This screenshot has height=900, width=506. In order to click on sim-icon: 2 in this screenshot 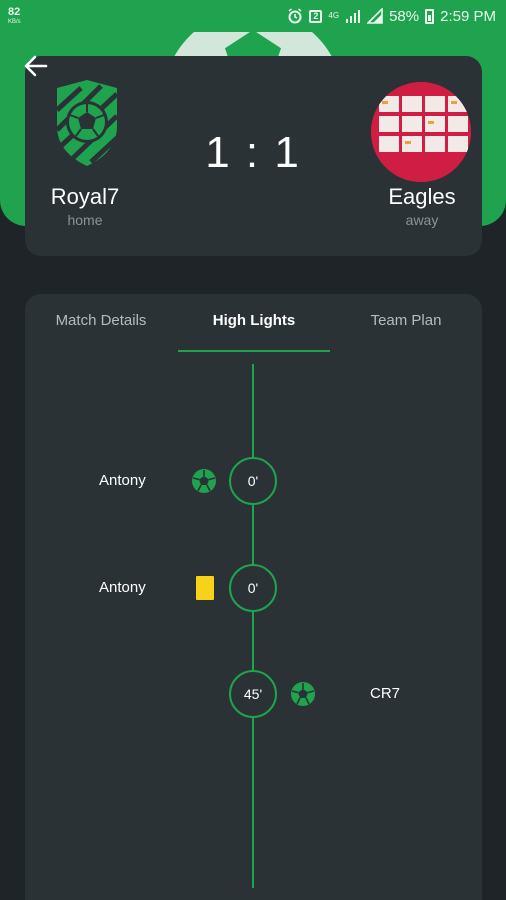, I will do `click(316, 16)`.